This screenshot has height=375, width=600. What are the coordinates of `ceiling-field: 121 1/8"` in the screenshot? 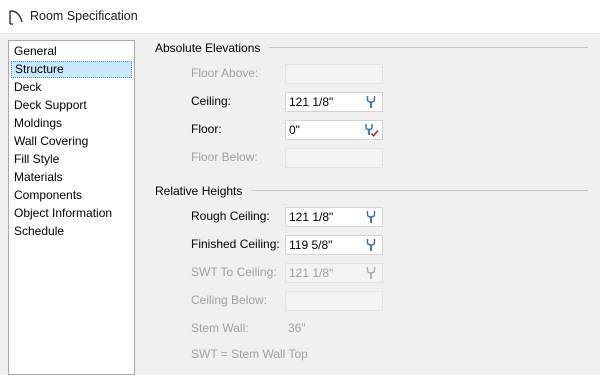 It's located at (334, 102).